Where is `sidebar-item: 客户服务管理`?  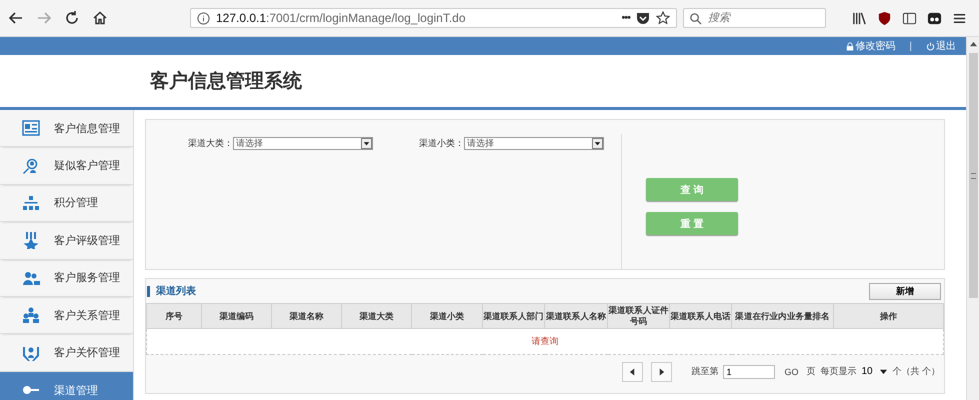 sidebar-item: 客户服务管理 is located at coordinates (66, 278).